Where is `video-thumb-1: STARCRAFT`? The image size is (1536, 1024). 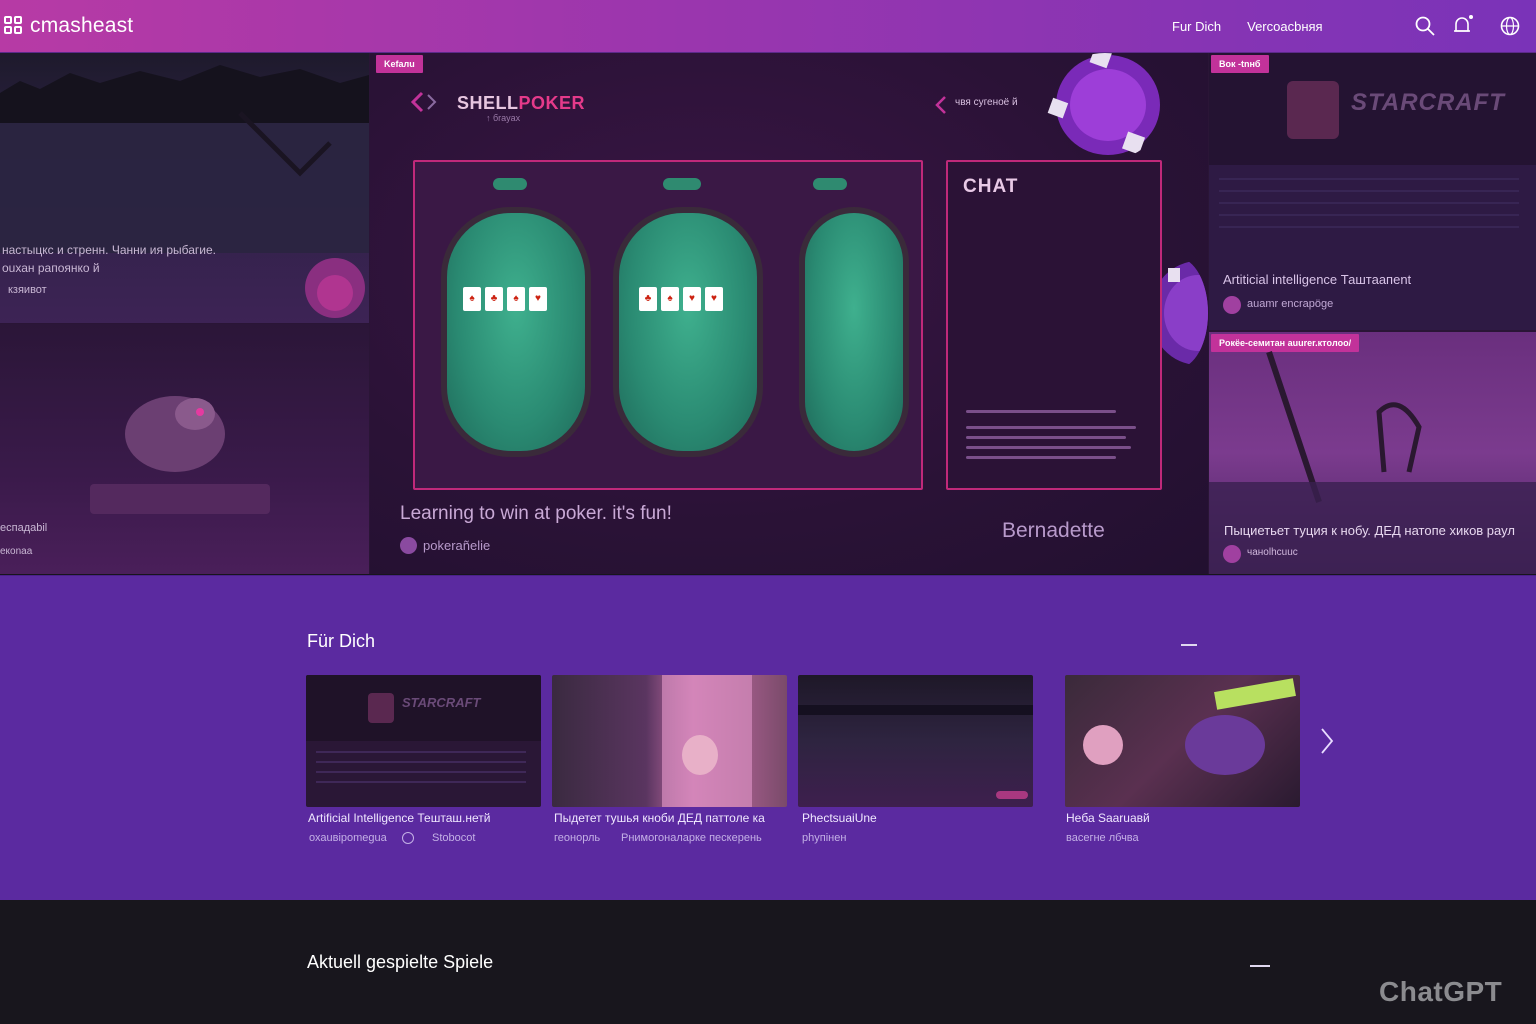
video-thumb-1: STARCRAFT is located at coordinates (423, 741).